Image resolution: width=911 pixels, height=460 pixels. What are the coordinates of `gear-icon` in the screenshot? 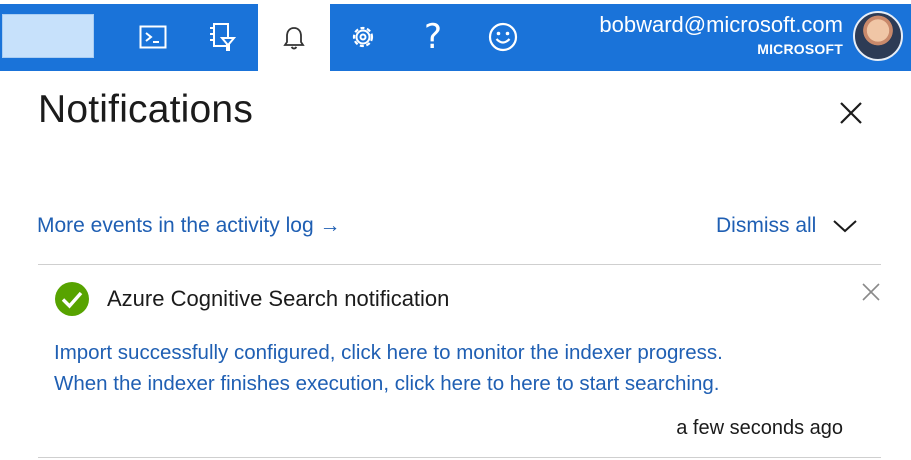 It's located at (363, 37).